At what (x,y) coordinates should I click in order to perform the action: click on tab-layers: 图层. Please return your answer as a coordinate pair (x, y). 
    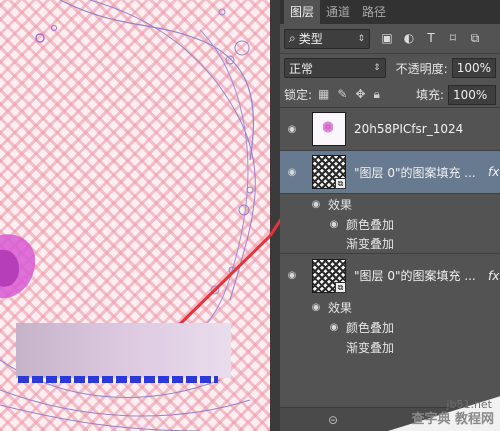
    Looking at the image, I should click on (302, 12).